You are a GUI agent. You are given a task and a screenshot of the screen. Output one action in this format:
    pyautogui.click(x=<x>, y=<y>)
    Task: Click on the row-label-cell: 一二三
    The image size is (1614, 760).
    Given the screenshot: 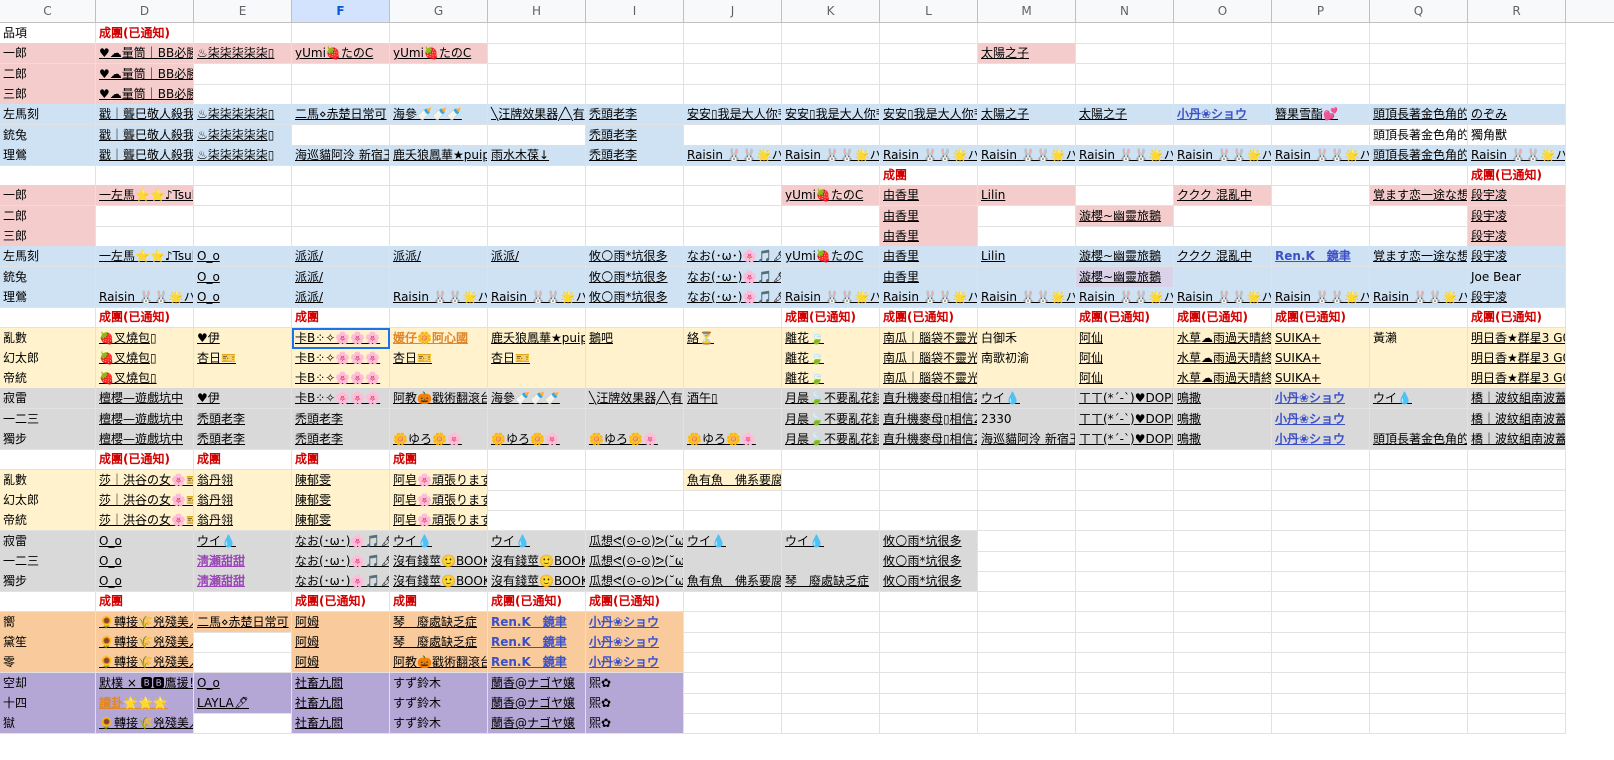 What is the action you would take?
    pyautogui.click(x=48, y=561)
    